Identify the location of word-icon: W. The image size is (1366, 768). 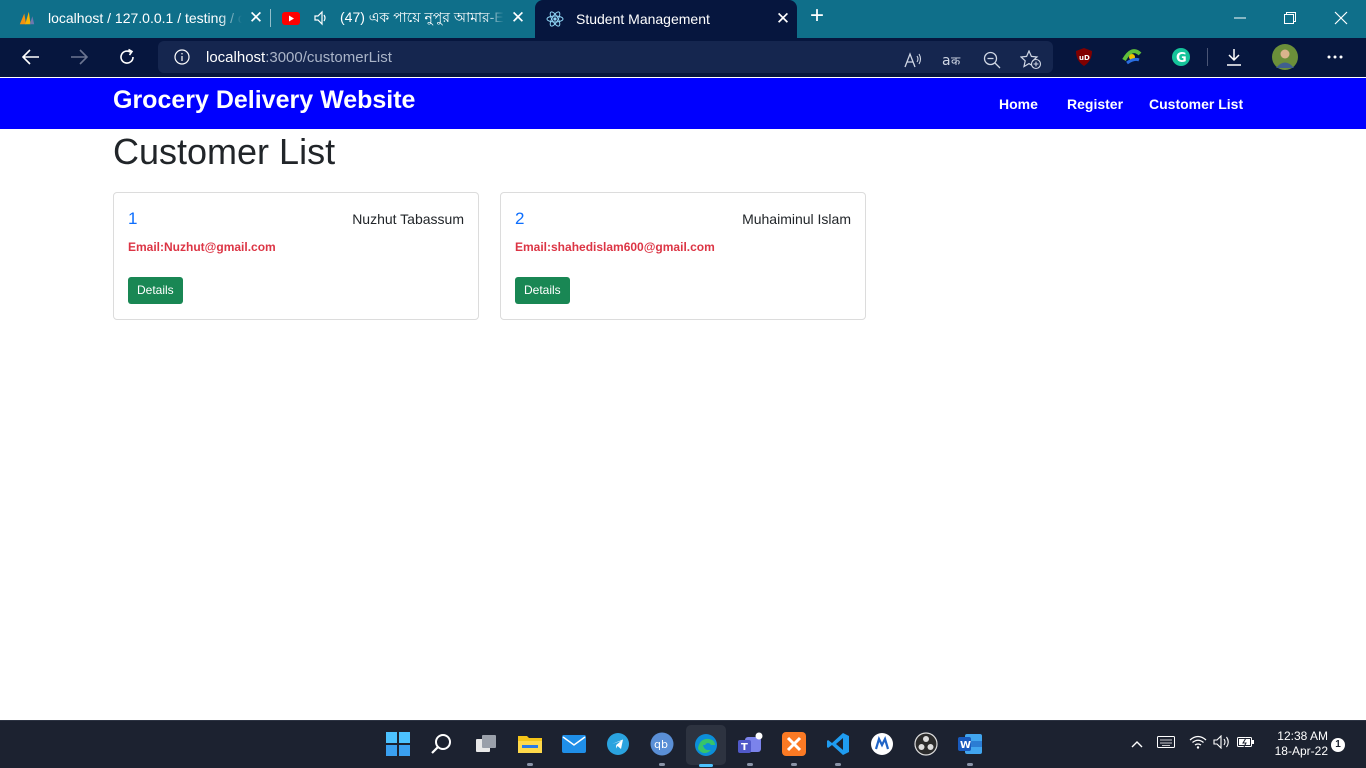
(970, 748).